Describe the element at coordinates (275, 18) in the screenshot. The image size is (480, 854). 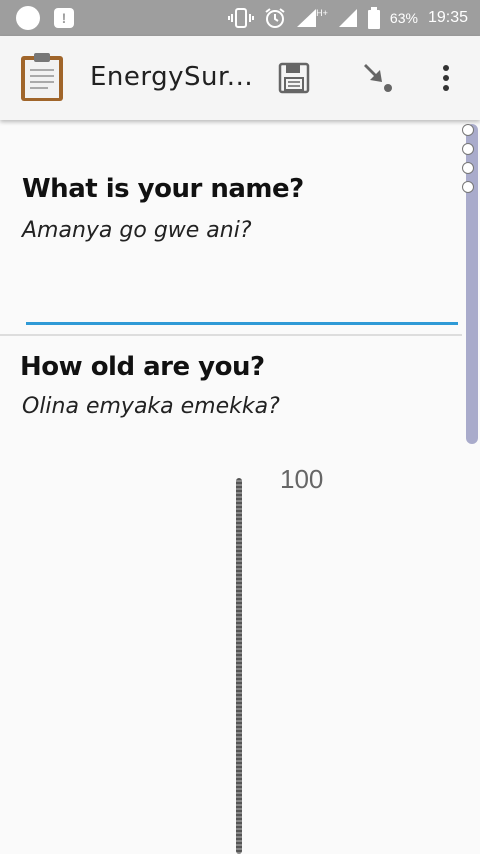
I see `alarm-icon` at that location.